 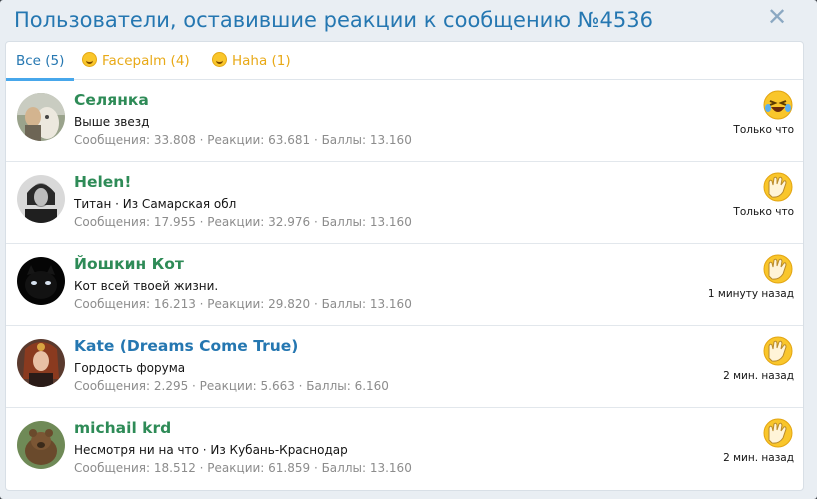 I want to click on username: Йошкин Кот, so click(x=129, y=264).